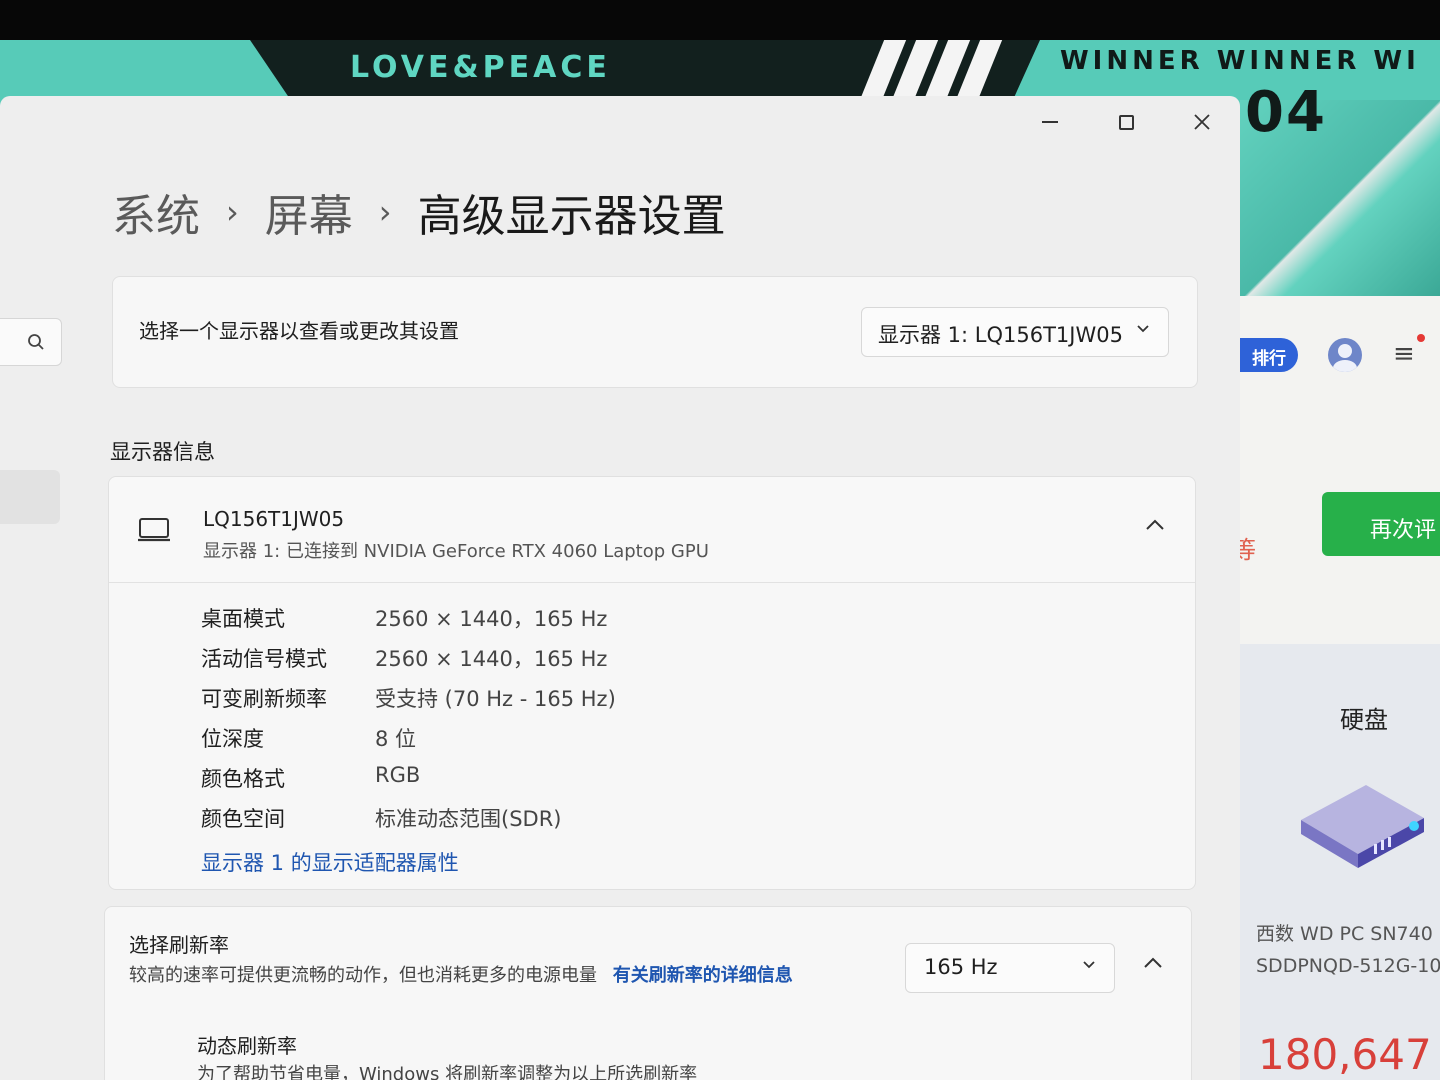 The width and height of the screenshot is (1440, 1080). What do you see at coordinates (495, 699) in the screenshot?
I see `info-value: 受支持 (70 Hz - 165 Hz)` at bounding box center [495, 699].